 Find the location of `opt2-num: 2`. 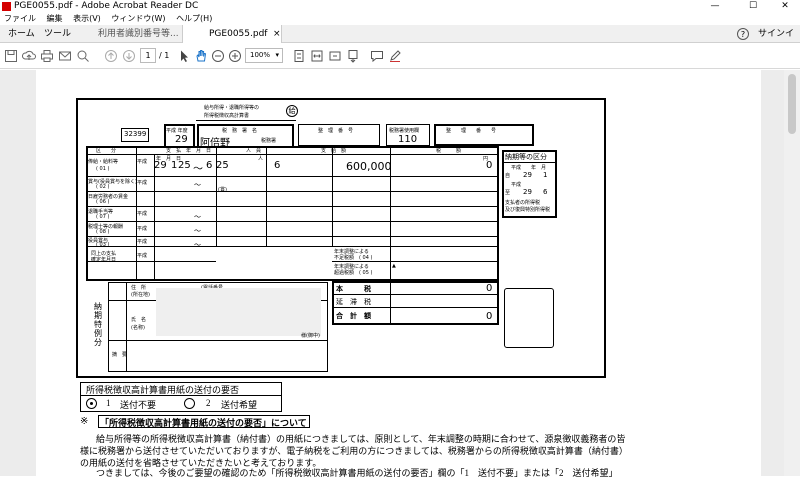

opt2-num: 2 is located at coordinates (208, 403).